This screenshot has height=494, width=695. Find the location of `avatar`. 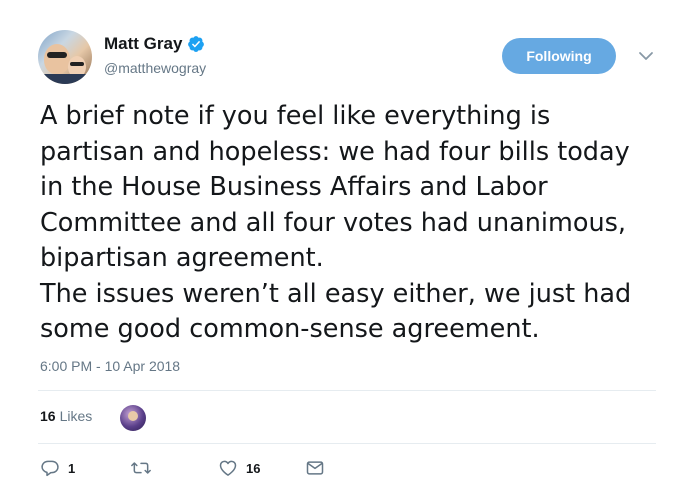

avatar is located at coordinates (65, 57).